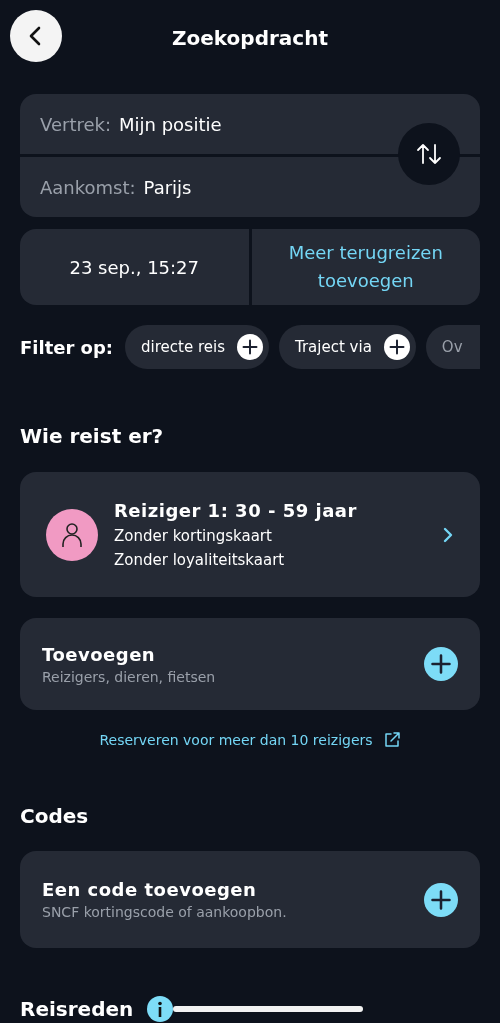 This screenshot has width=500, height=1023. What do you see at coordinates (347, 347) in the screenshot?
I see `filter-chip: Traject via` at bounding box center [347, 347].